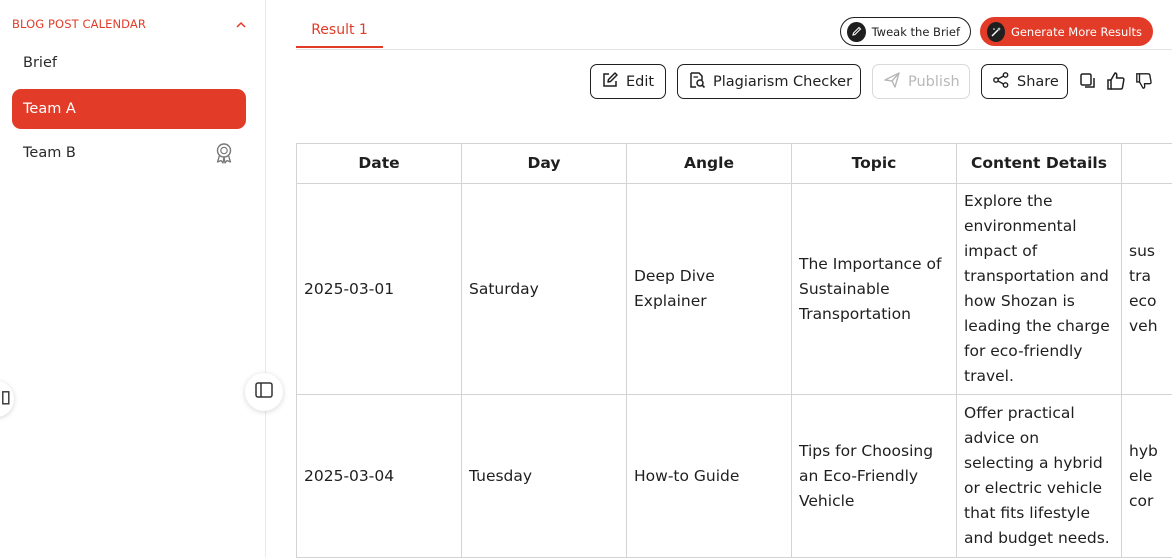 This screenshot has width=1172, height=558. I want to click on generate-more-results-label: Generate More Results, so click(1076, 31).